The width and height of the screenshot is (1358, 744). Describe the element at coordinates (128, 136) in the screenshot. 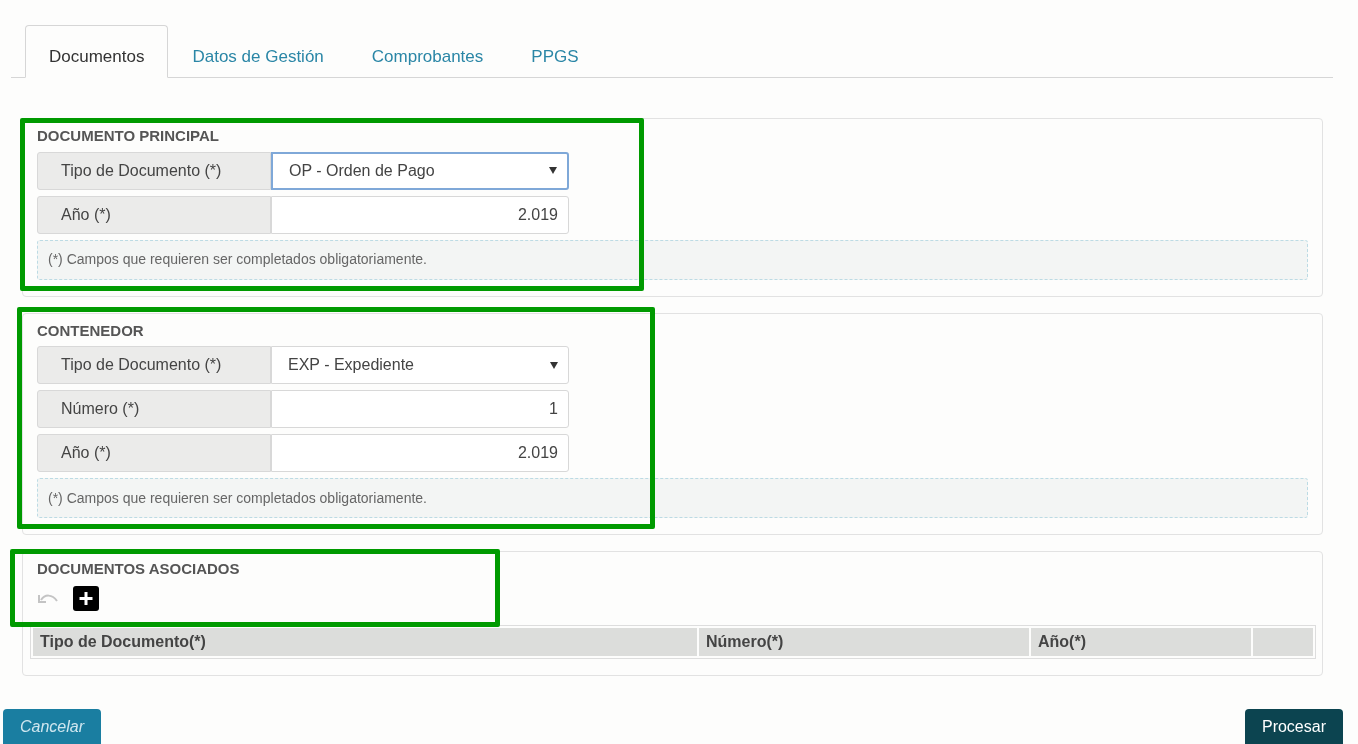

I see `section-title: DOCUMENTO PRINCIPAL` at that location.